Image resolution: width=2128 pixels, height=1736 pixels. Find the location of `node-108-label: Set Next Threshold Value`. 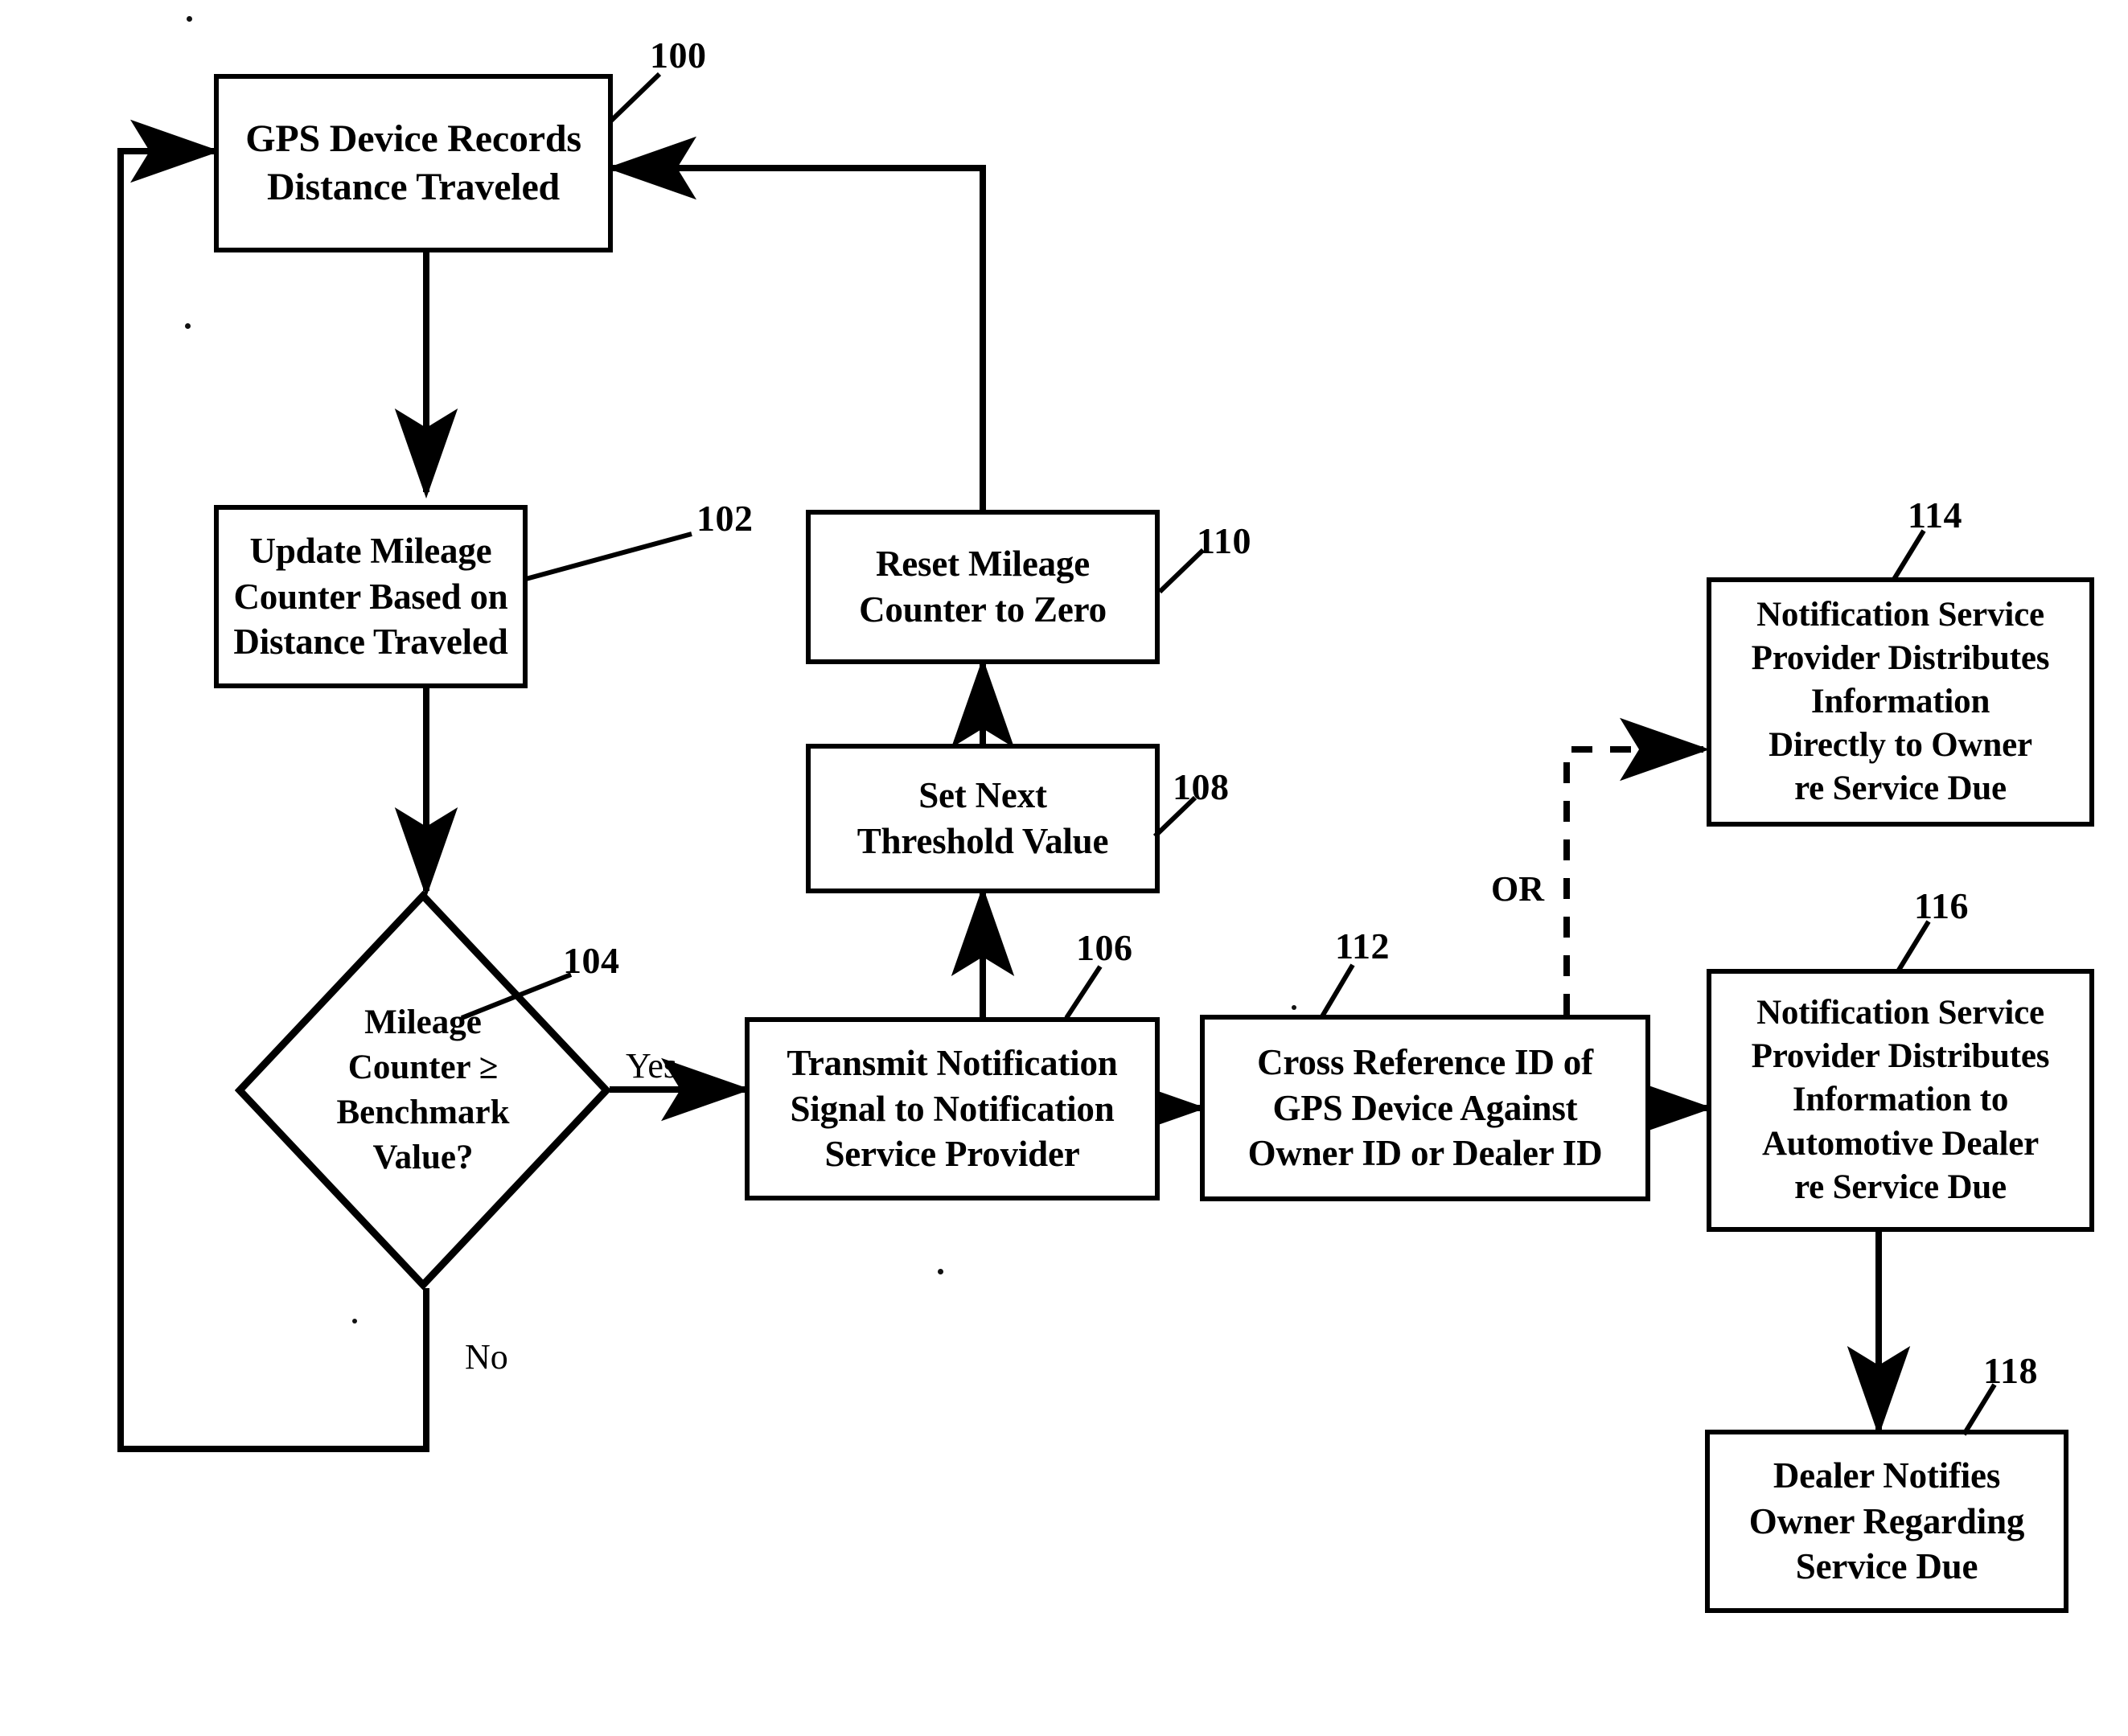

node-108-label: Set Next Threshold Value is located at coordinates (983, 818).